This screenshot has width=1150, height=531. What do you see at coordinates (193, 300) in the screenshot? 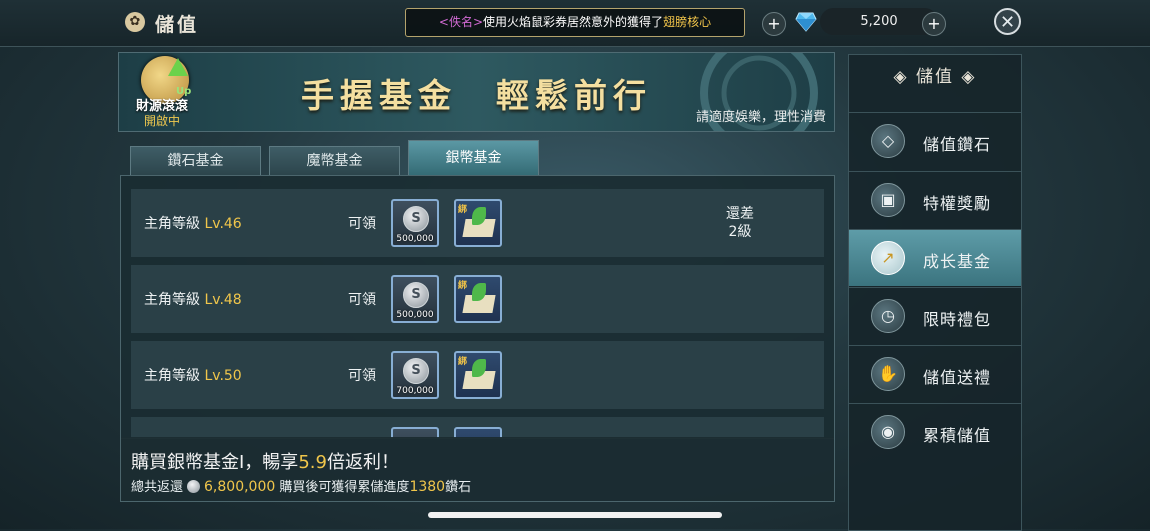
I see `level-requirement: 主角等級 Lv.48` at bounding box center [193, 300].